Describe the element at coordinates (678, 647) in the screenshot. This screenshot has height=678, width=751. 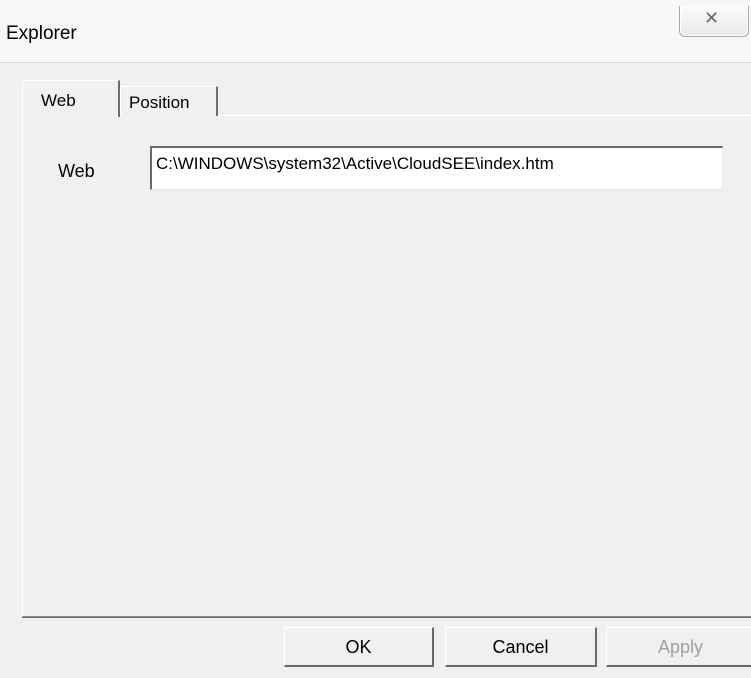
I see `apply-button: Apply` at that location.